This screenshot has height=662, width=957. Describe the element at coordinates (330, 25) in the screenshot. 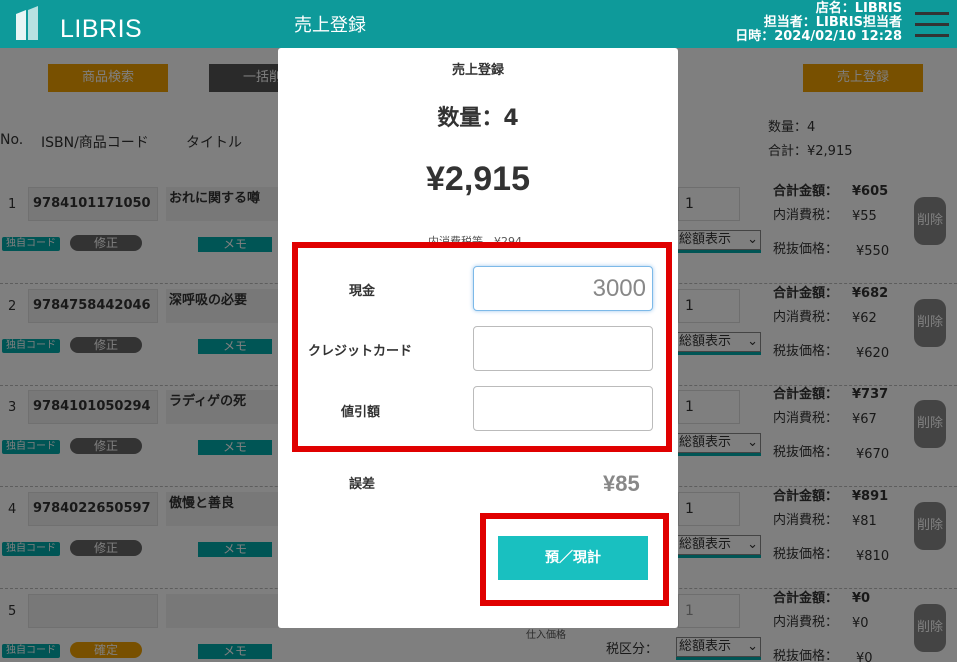

I see `page-title: 売上登録` at that location.